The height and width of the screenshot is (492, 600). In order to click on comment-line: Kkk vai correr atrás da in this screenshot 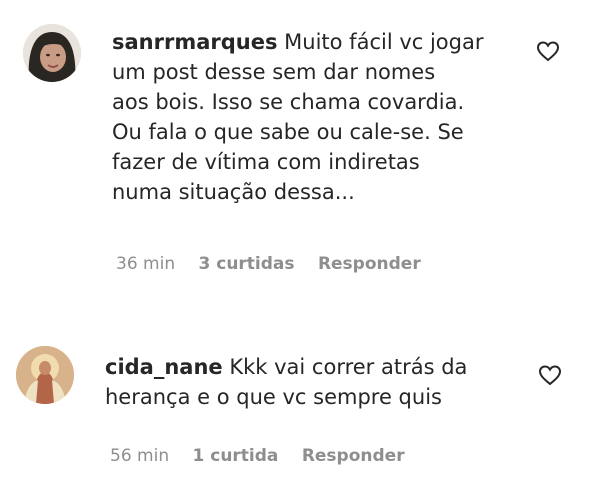, I will do `click(348, 367)`.